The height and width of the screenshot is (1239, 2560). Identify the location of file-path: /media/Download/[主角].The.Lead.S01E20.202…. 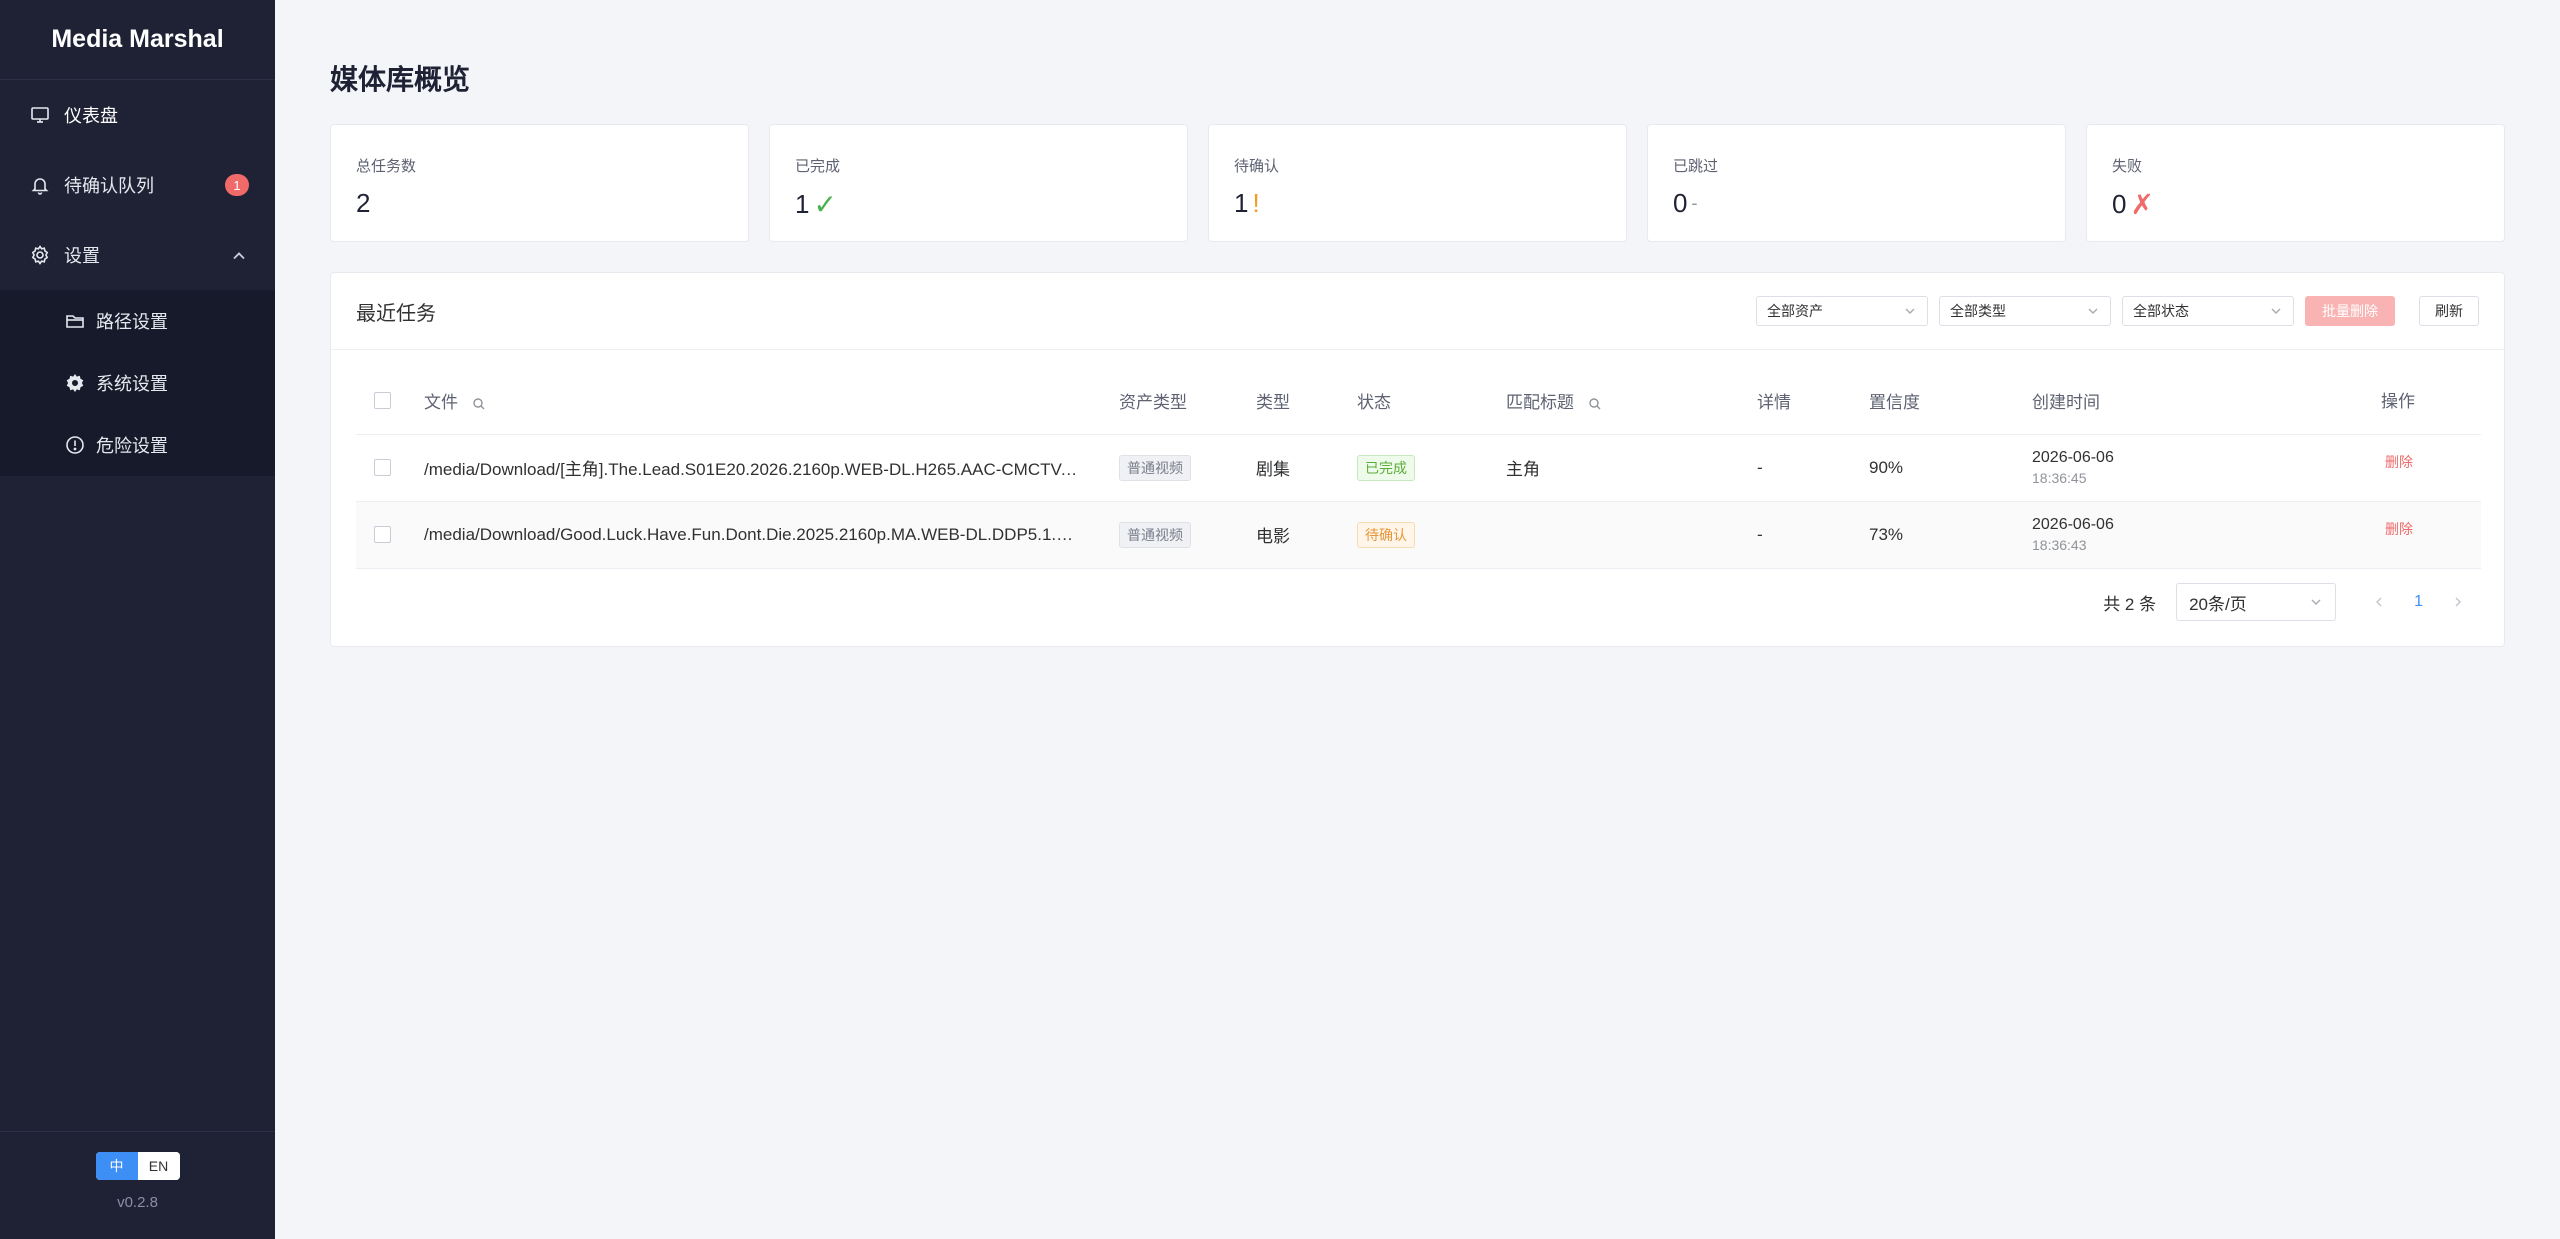
(752, 469).